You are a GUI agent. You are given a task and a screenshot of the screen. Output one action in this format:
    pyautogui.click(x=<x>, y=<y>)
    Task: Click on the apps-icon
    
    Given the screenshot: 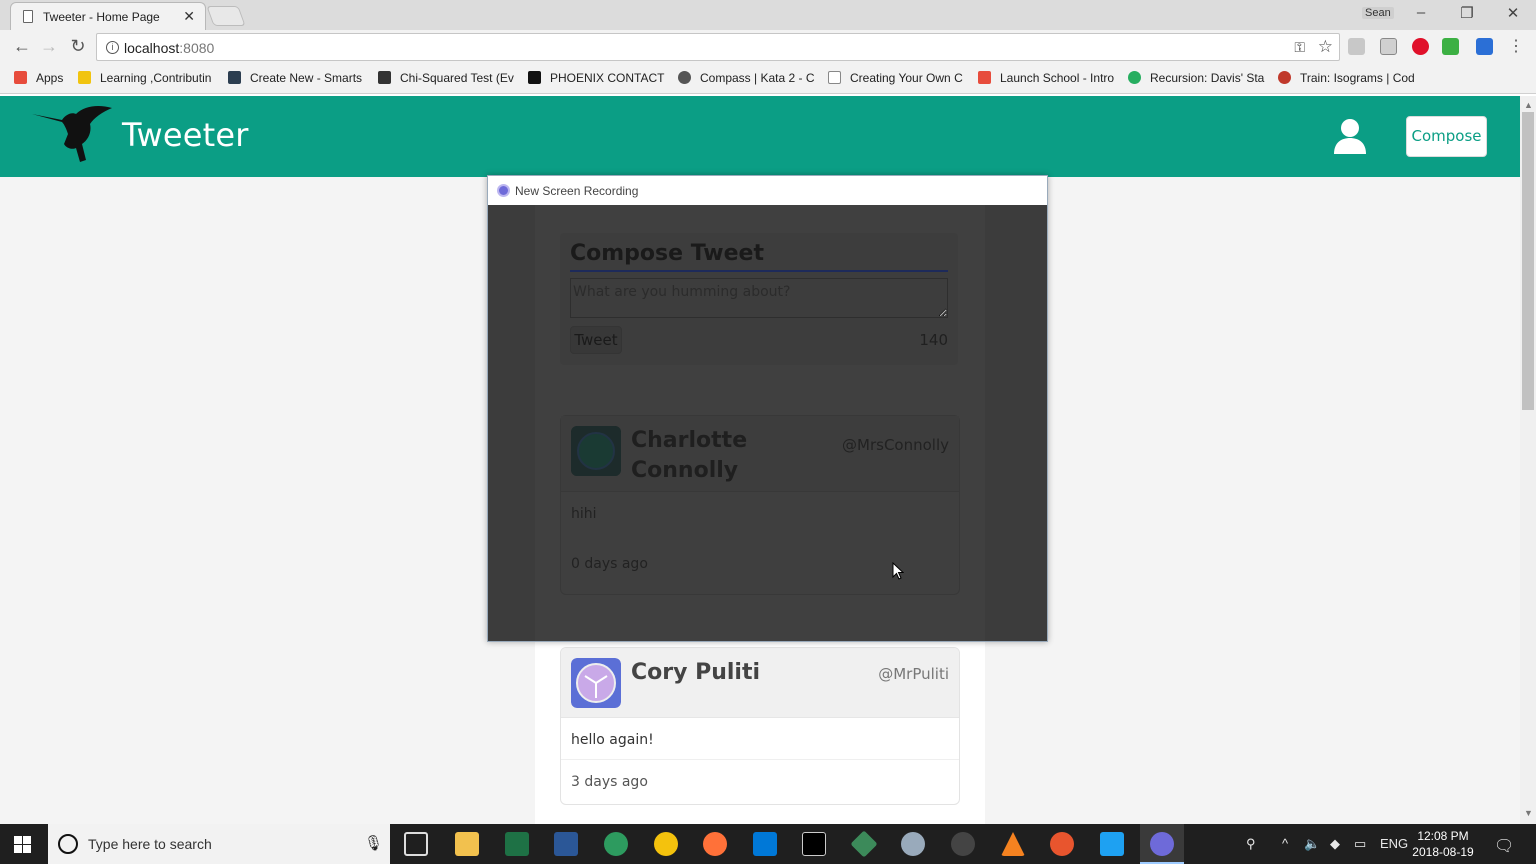 What is the action you would take?
    pyautogui.click(x=20, y=77)
    